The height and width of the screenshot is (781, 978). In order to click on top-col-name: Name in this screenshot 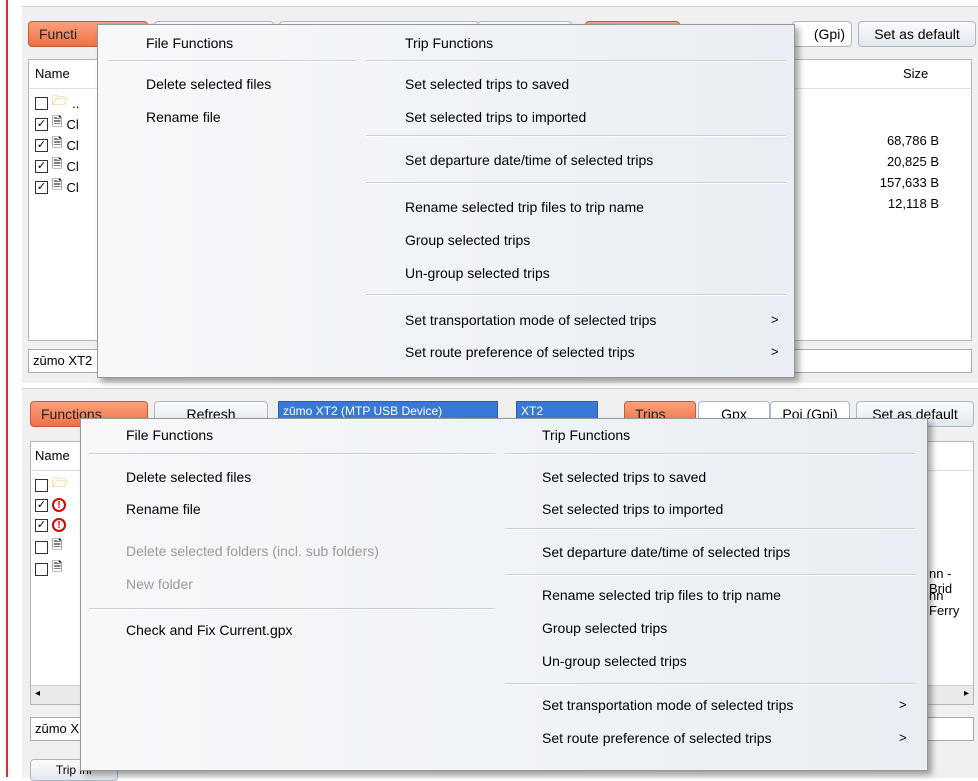, I will do `click(52, 73)`.